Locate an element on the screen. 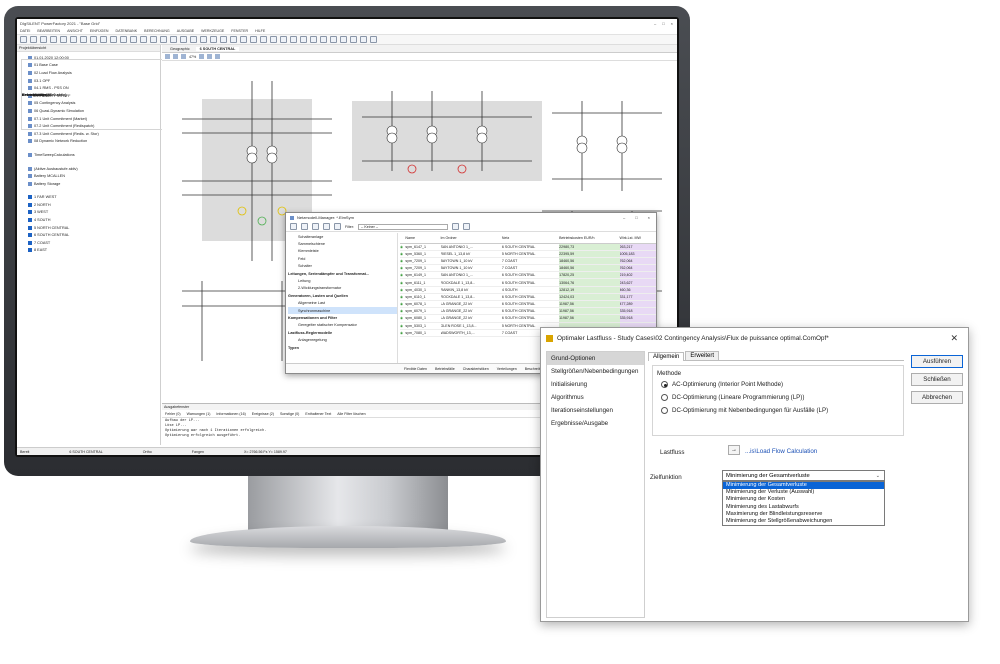 The image size is (1000, 664). nm-tree-item: Klemmleiste is located at coordinates (342, 251).